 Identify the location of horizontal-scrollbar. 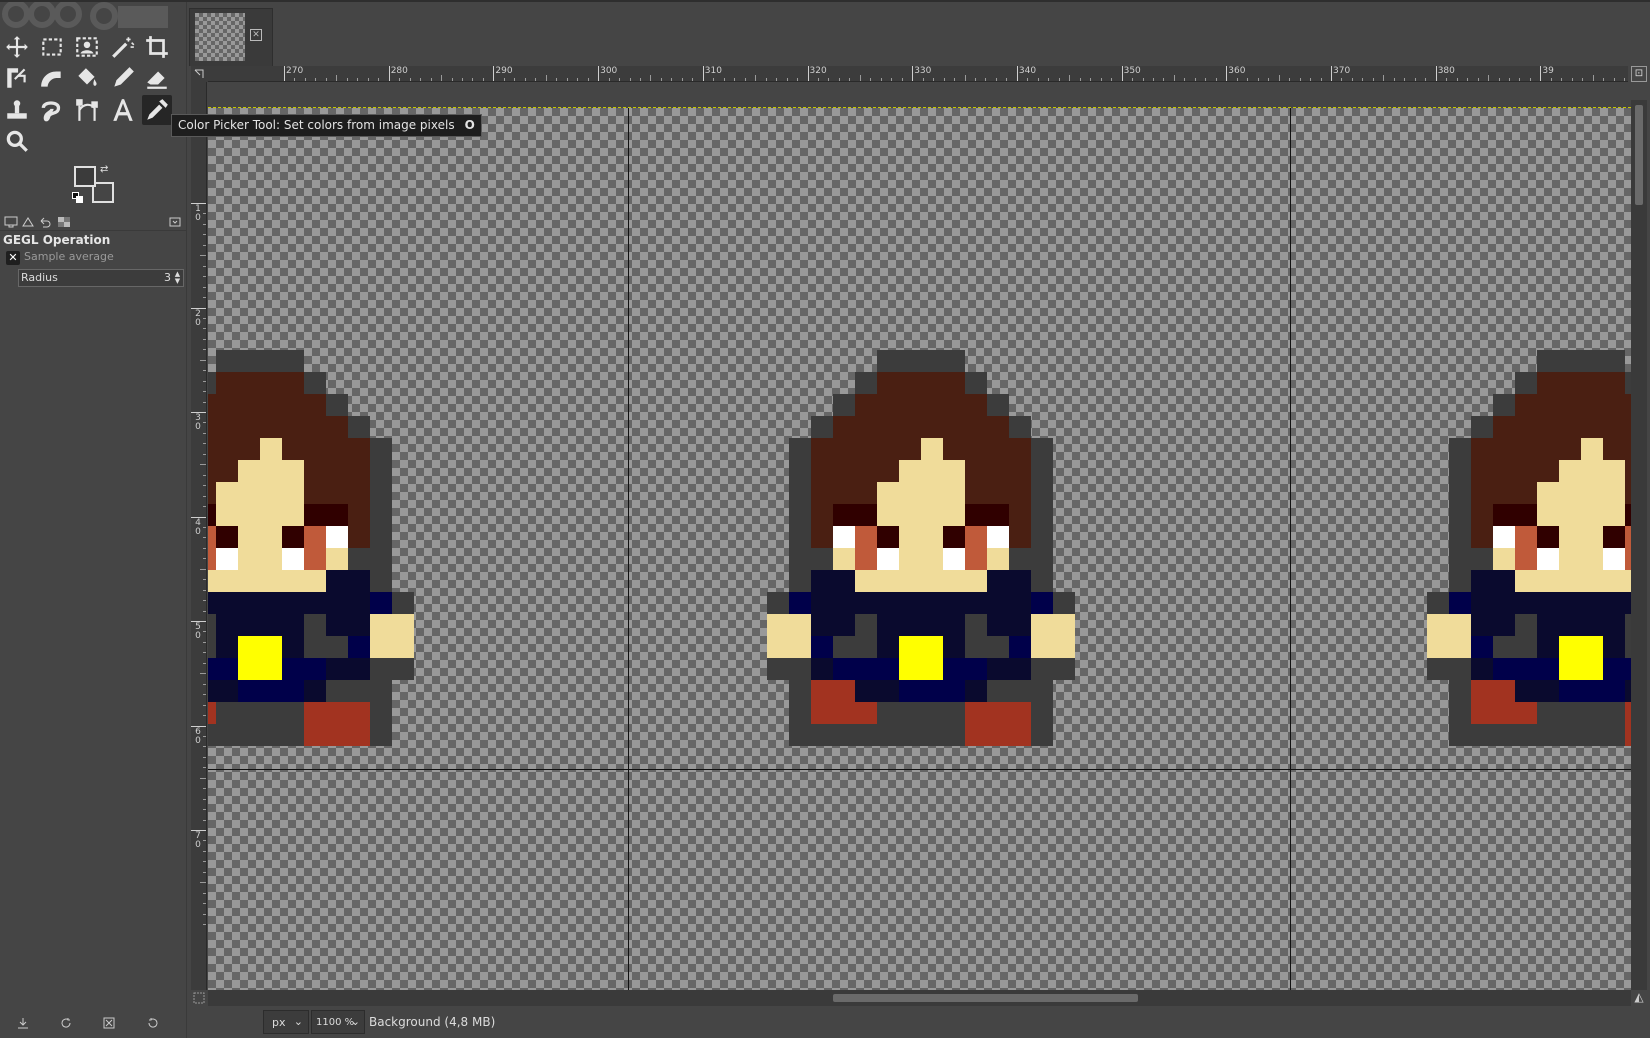
(919, 998).